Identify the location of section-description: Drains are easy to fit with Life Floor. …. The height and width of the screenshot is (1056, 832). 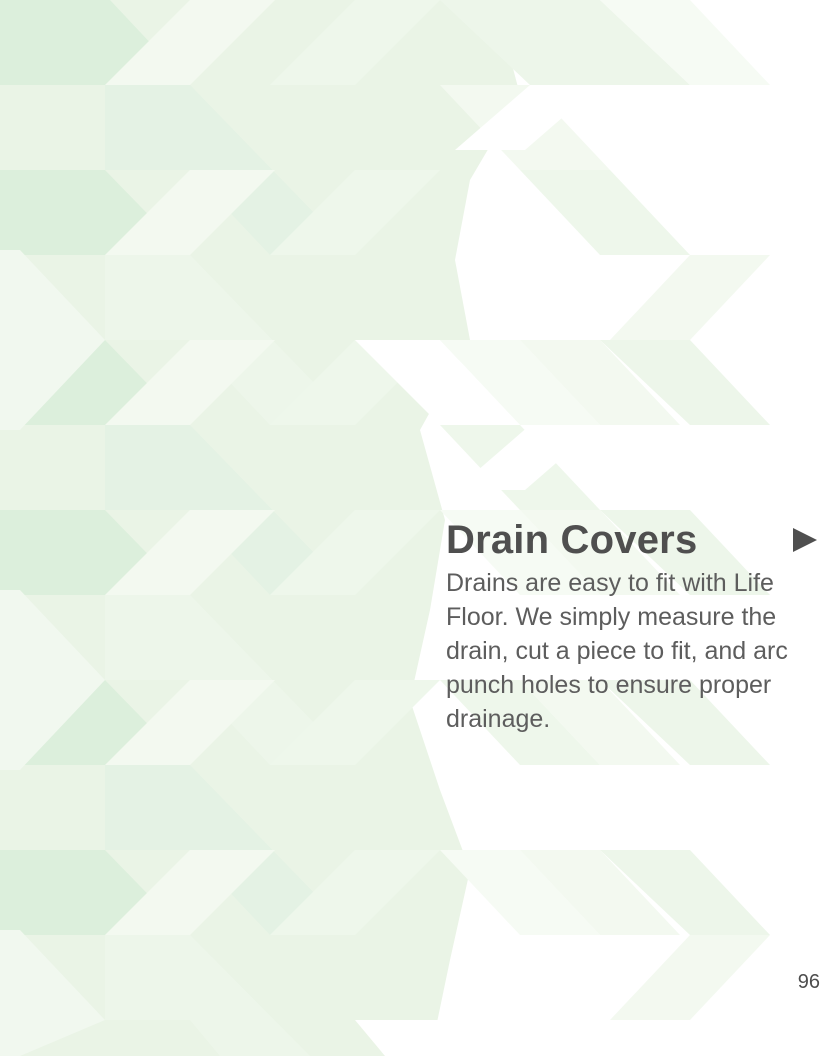
(617, 651).